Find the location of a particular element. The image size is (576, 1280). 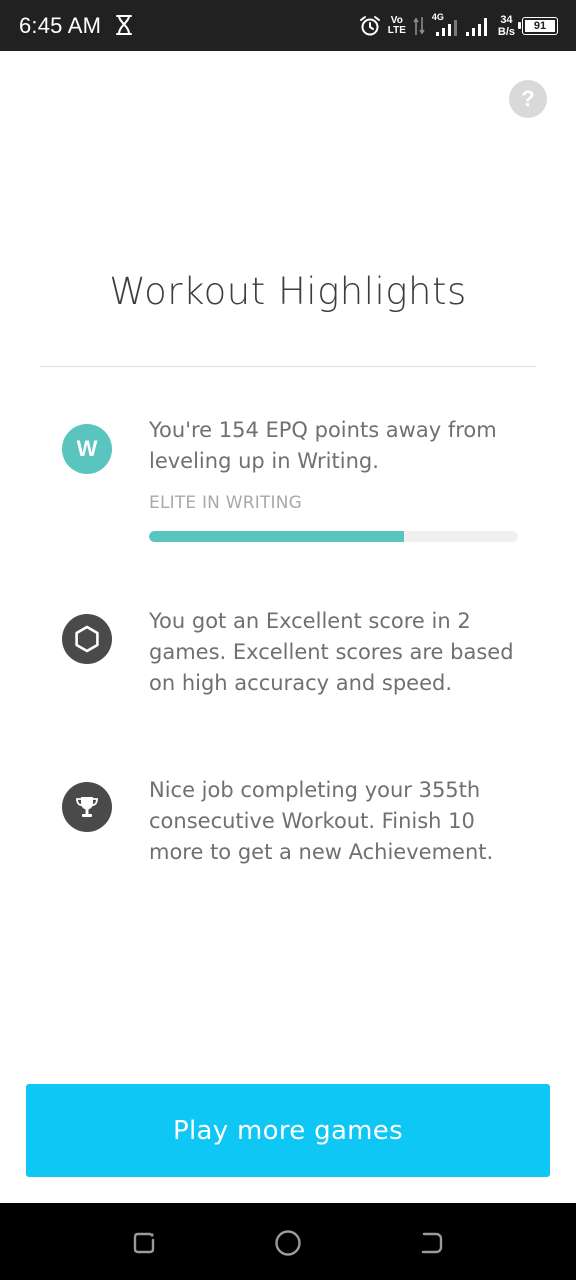

battery-level: 91 is located at coordinates (540, 26).